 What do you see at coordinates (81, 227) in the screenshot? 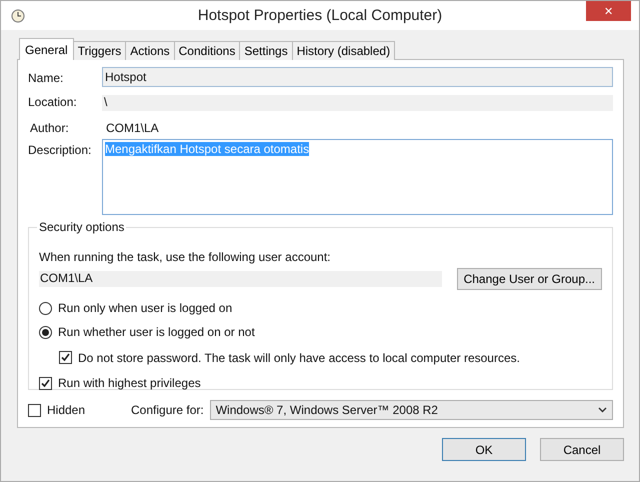
I see `group-title: Security options` at bounding box center [81, 227].